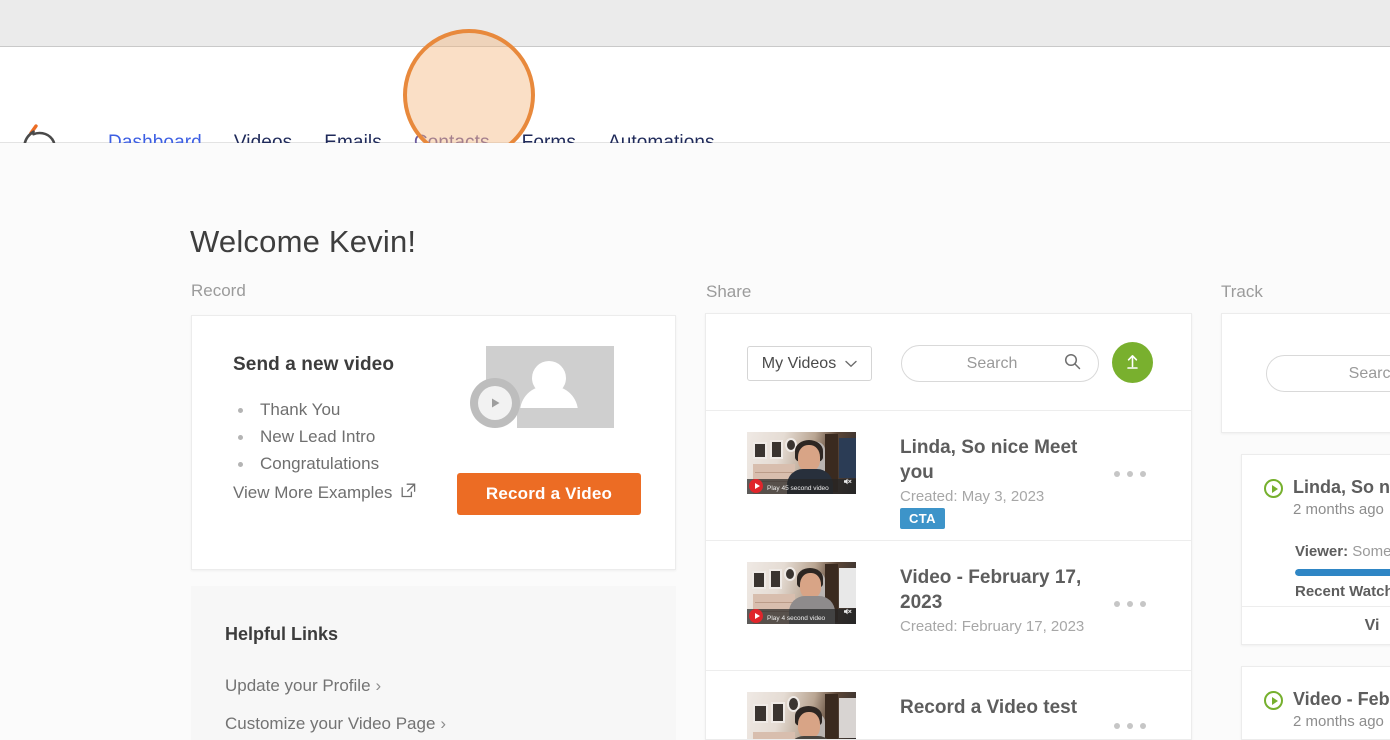 Image resolution: width=1390 pixels, height=740 pixels. I want to click on my-videos-dropdown-value: My Videos, so click(799, 363).